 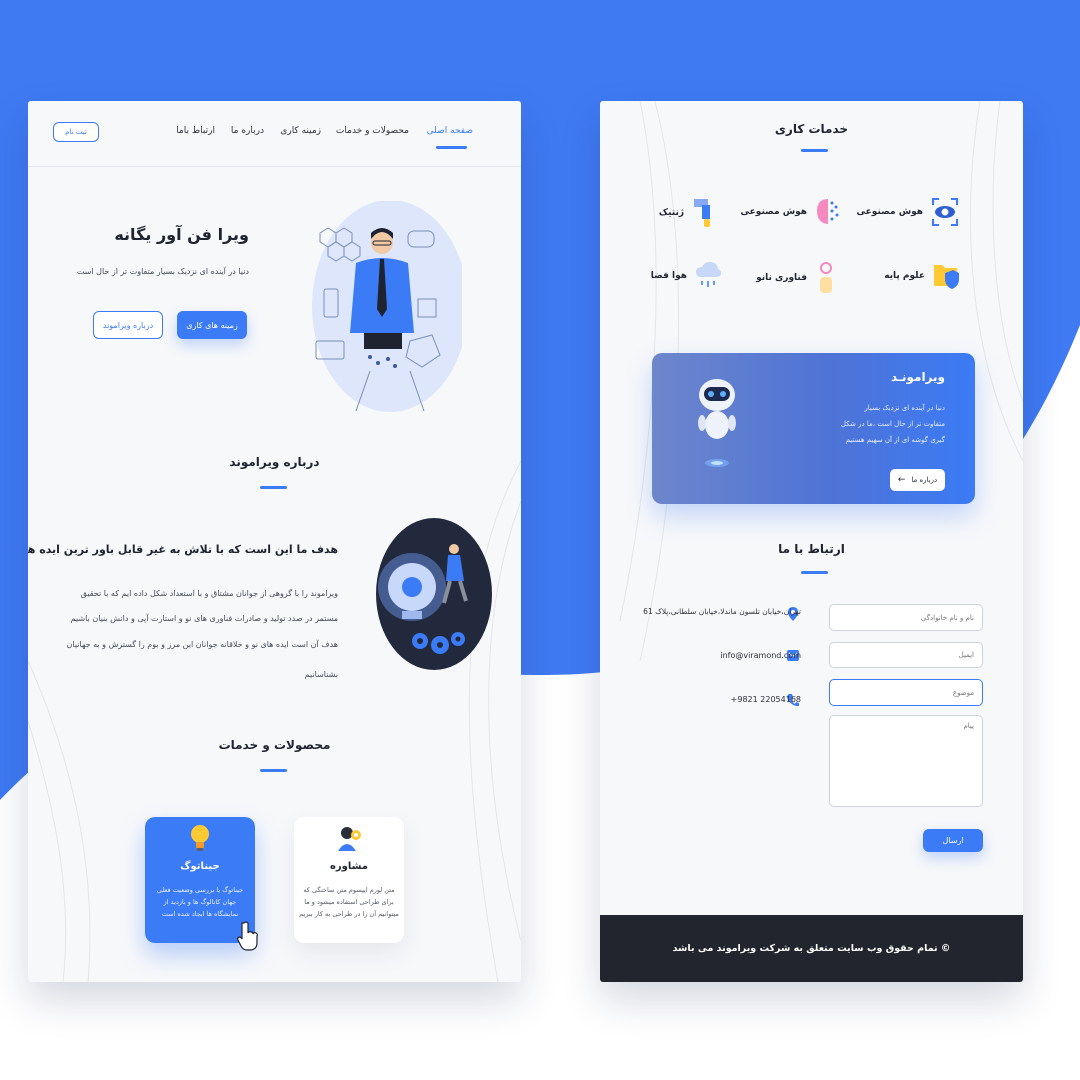 I want to click on service-item: هوا فضا, so click(x=686, y=276).